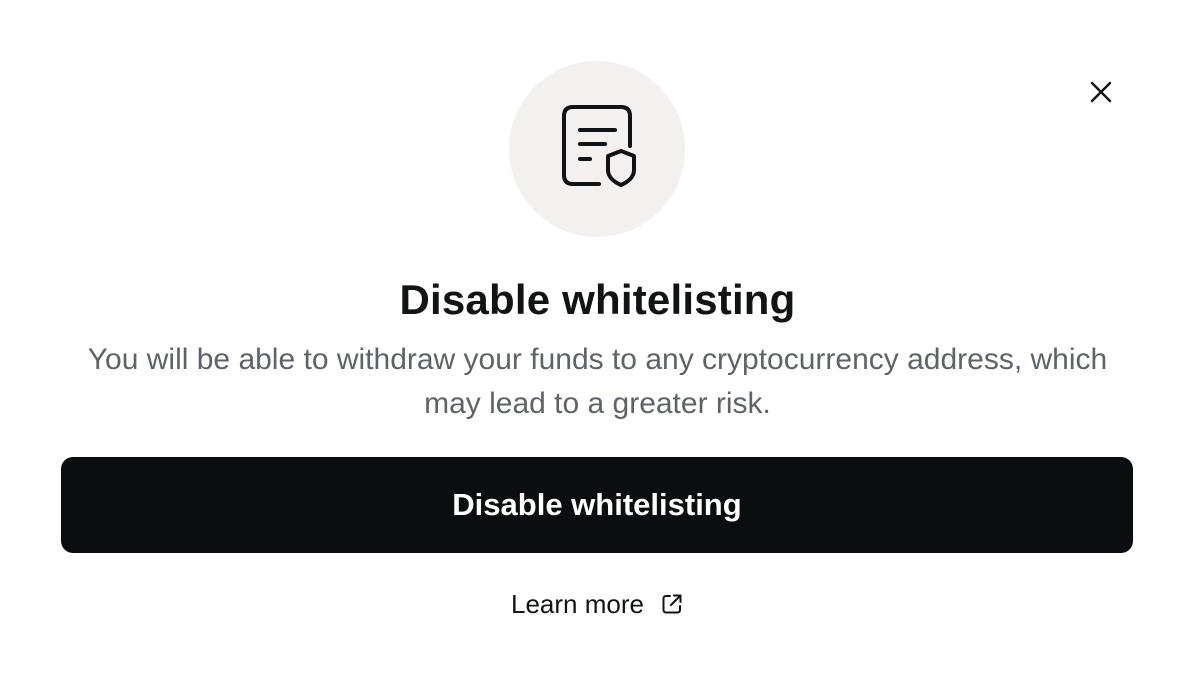 This screenshot has width=1195, height=682. Describe the element at coordinates (672, 604) in the screenshot. I see `external-link-icon` at that location.